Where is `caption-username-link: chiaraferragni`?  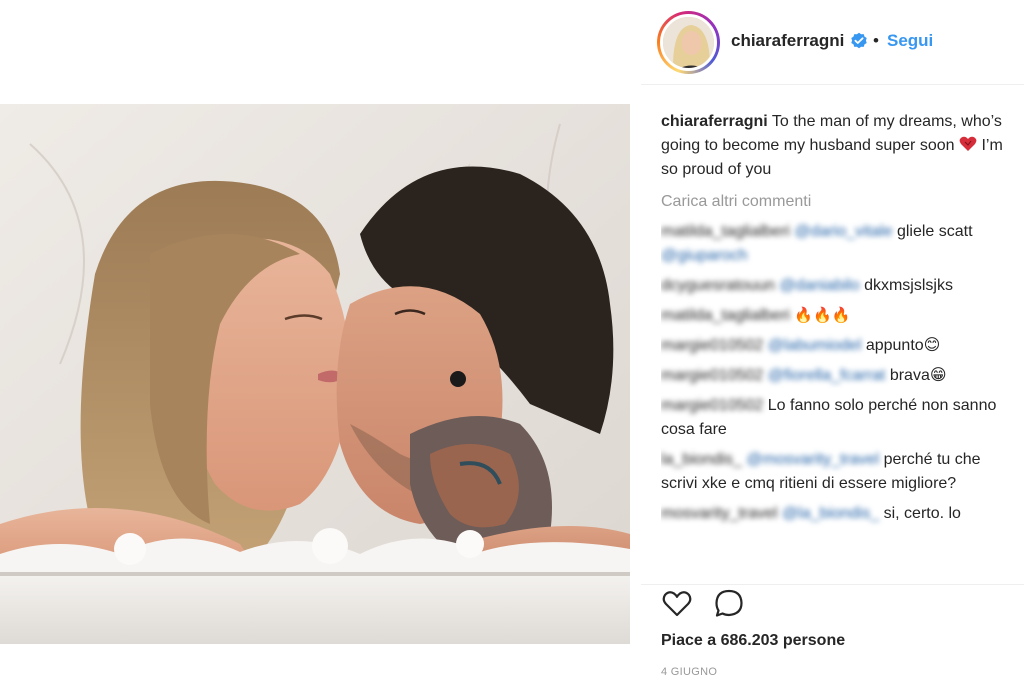 caption-username-link: chiaraferragni is located at coordinates (714, 121).